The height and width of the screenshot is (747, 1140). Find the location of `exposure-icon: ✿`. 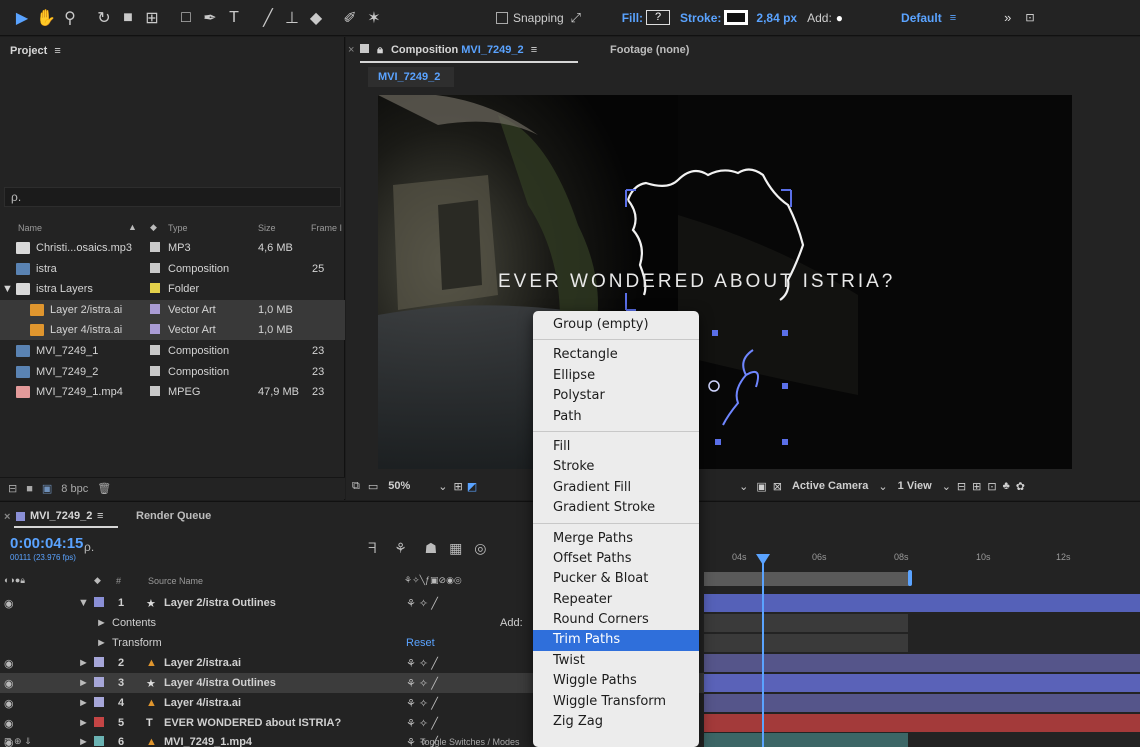

exposure-icon: ✿ is located at coordinates (1020, 486).